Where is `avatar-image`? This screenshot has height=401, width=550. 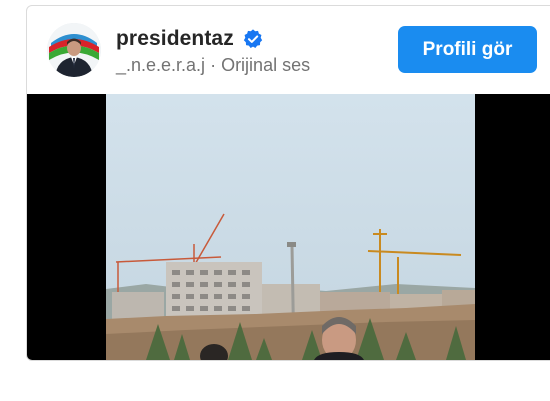
avatar-image is located at coordinates (74, 50).